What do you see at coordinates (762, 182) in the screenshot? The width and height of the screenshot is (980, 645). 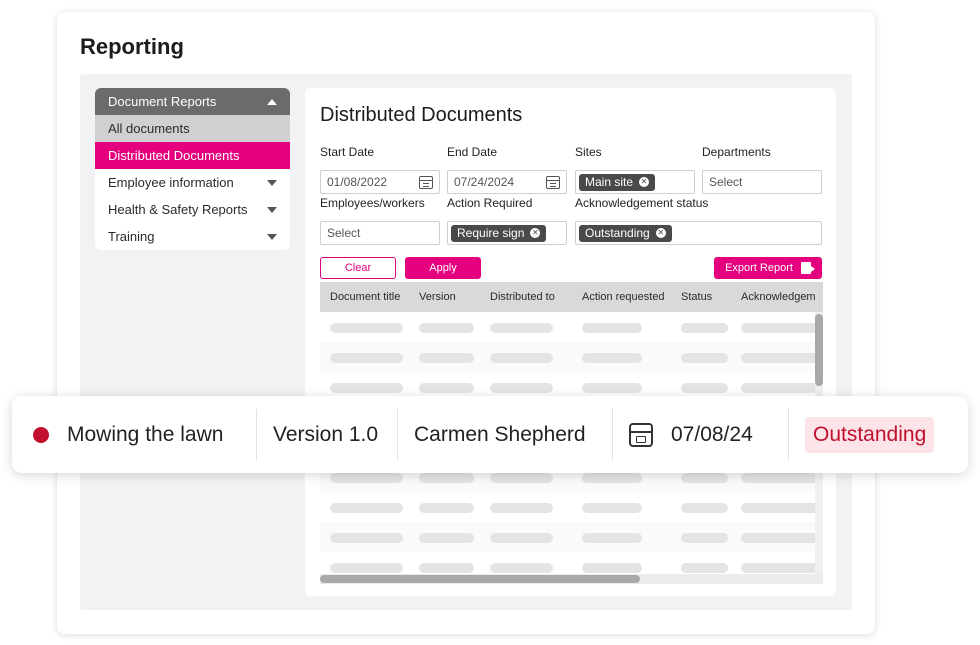 I see `departments-select: Select` at bounding box center [762, 182].